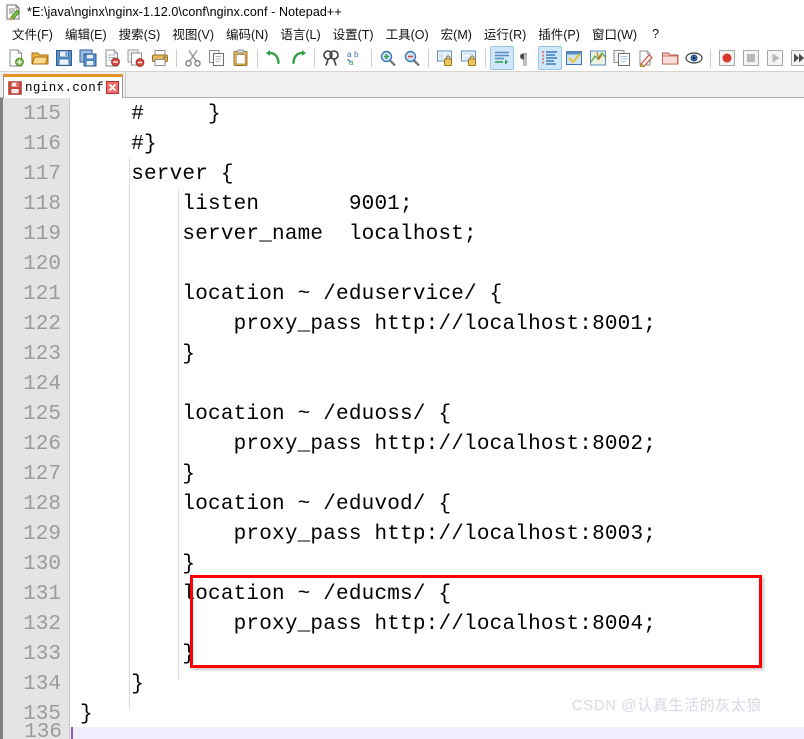 Image resolution: width=804 pixels, height=739 pixels. Describe the element at coordinates (16, 58) in the screenshot. I see `new-file-button` at that location.